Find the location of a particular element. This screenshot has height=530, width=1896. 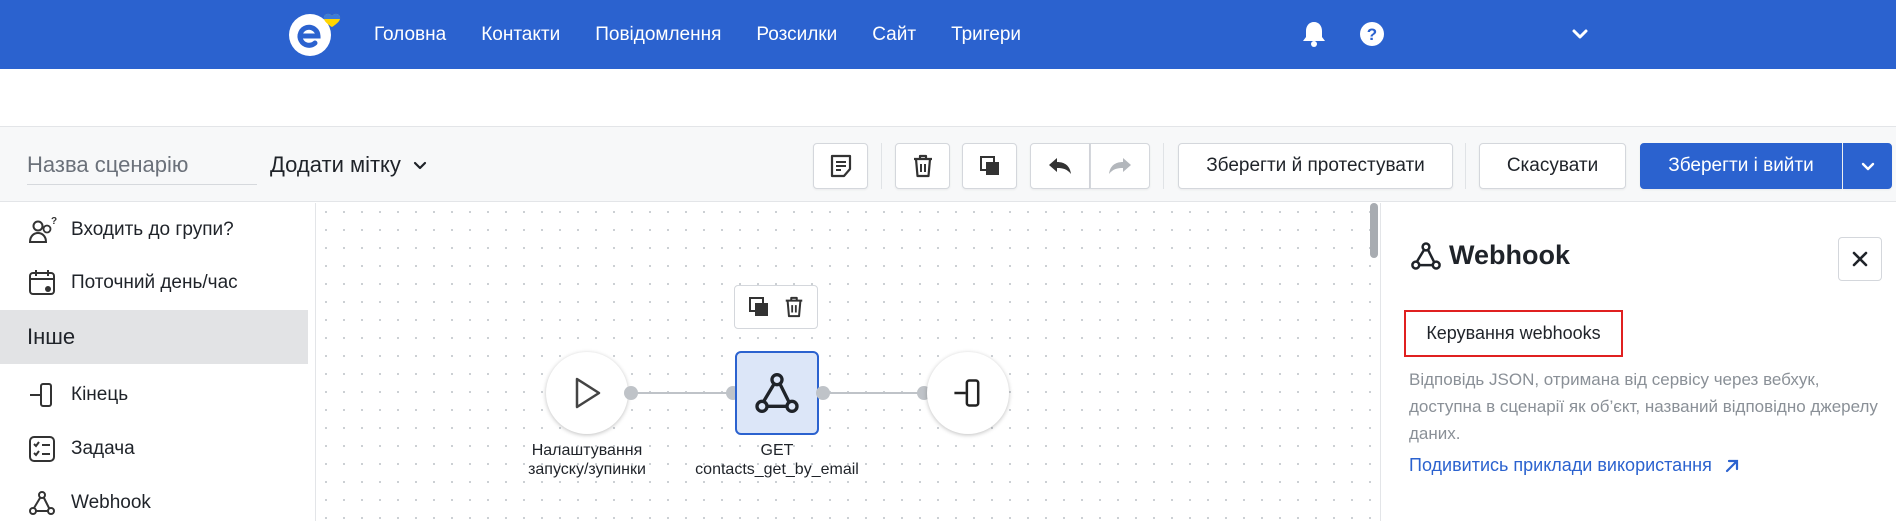

node-label-line: GET is located at coordinates (777, 450).